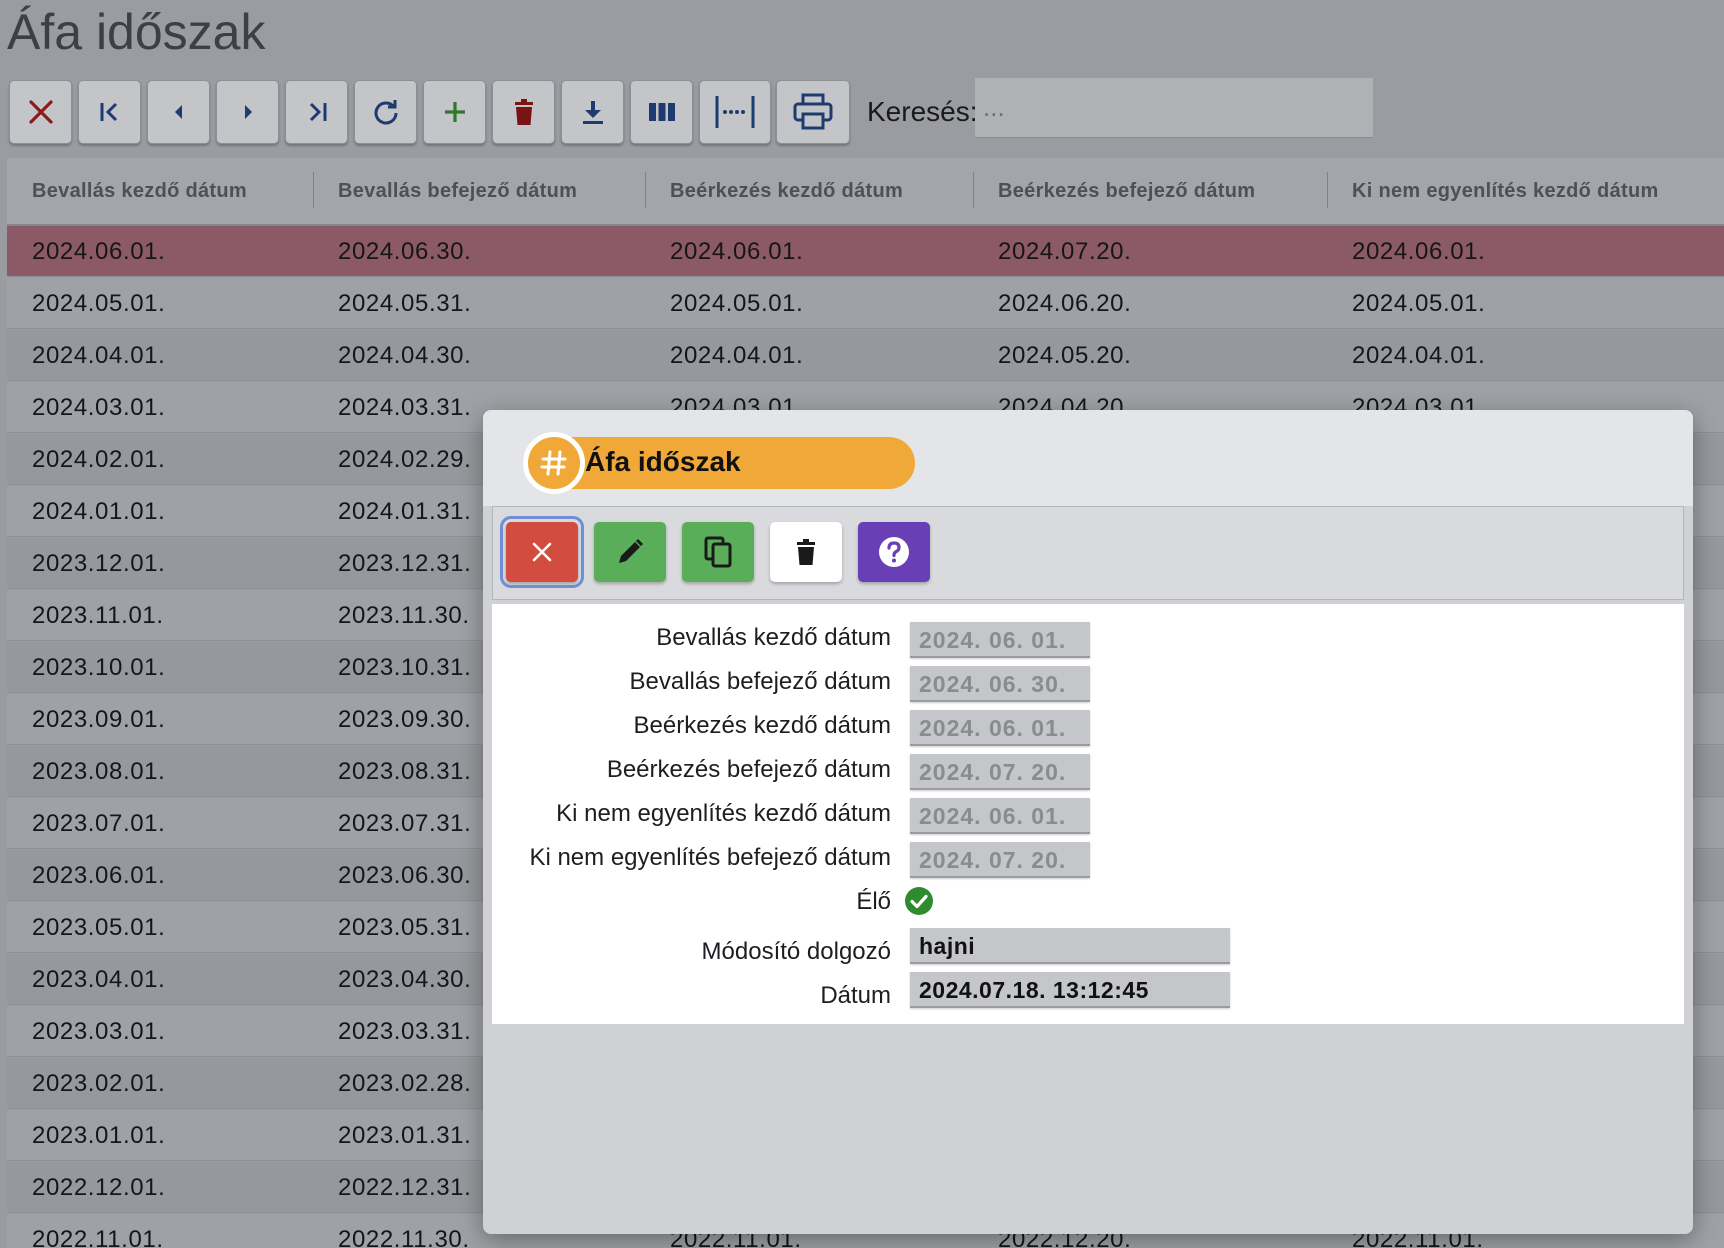 The height and width of the screenshot is (1248, 1724). What do you see at coordinates (1000, 684) in the screenshot?
I see `bevallas-befejezo-field: 2024. 06. 30.` at bounding box center [1000, 684].